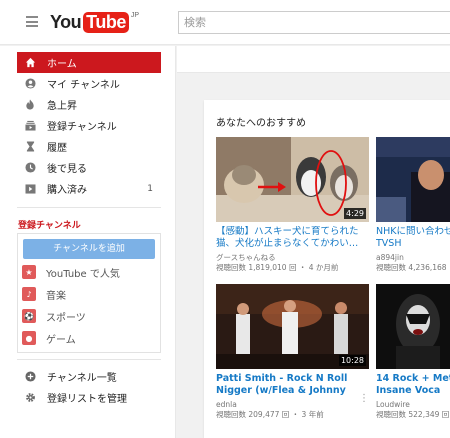 The image size is (450, 438). I want to click on flame-icon, so click(30, 105).